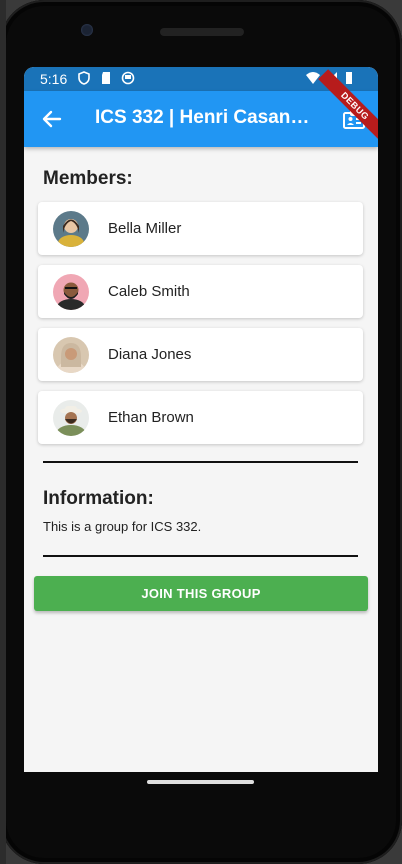 The image size is (402, 864). I want to click on join-group-button: JOIN THIS GROUP, so click(201, 593).